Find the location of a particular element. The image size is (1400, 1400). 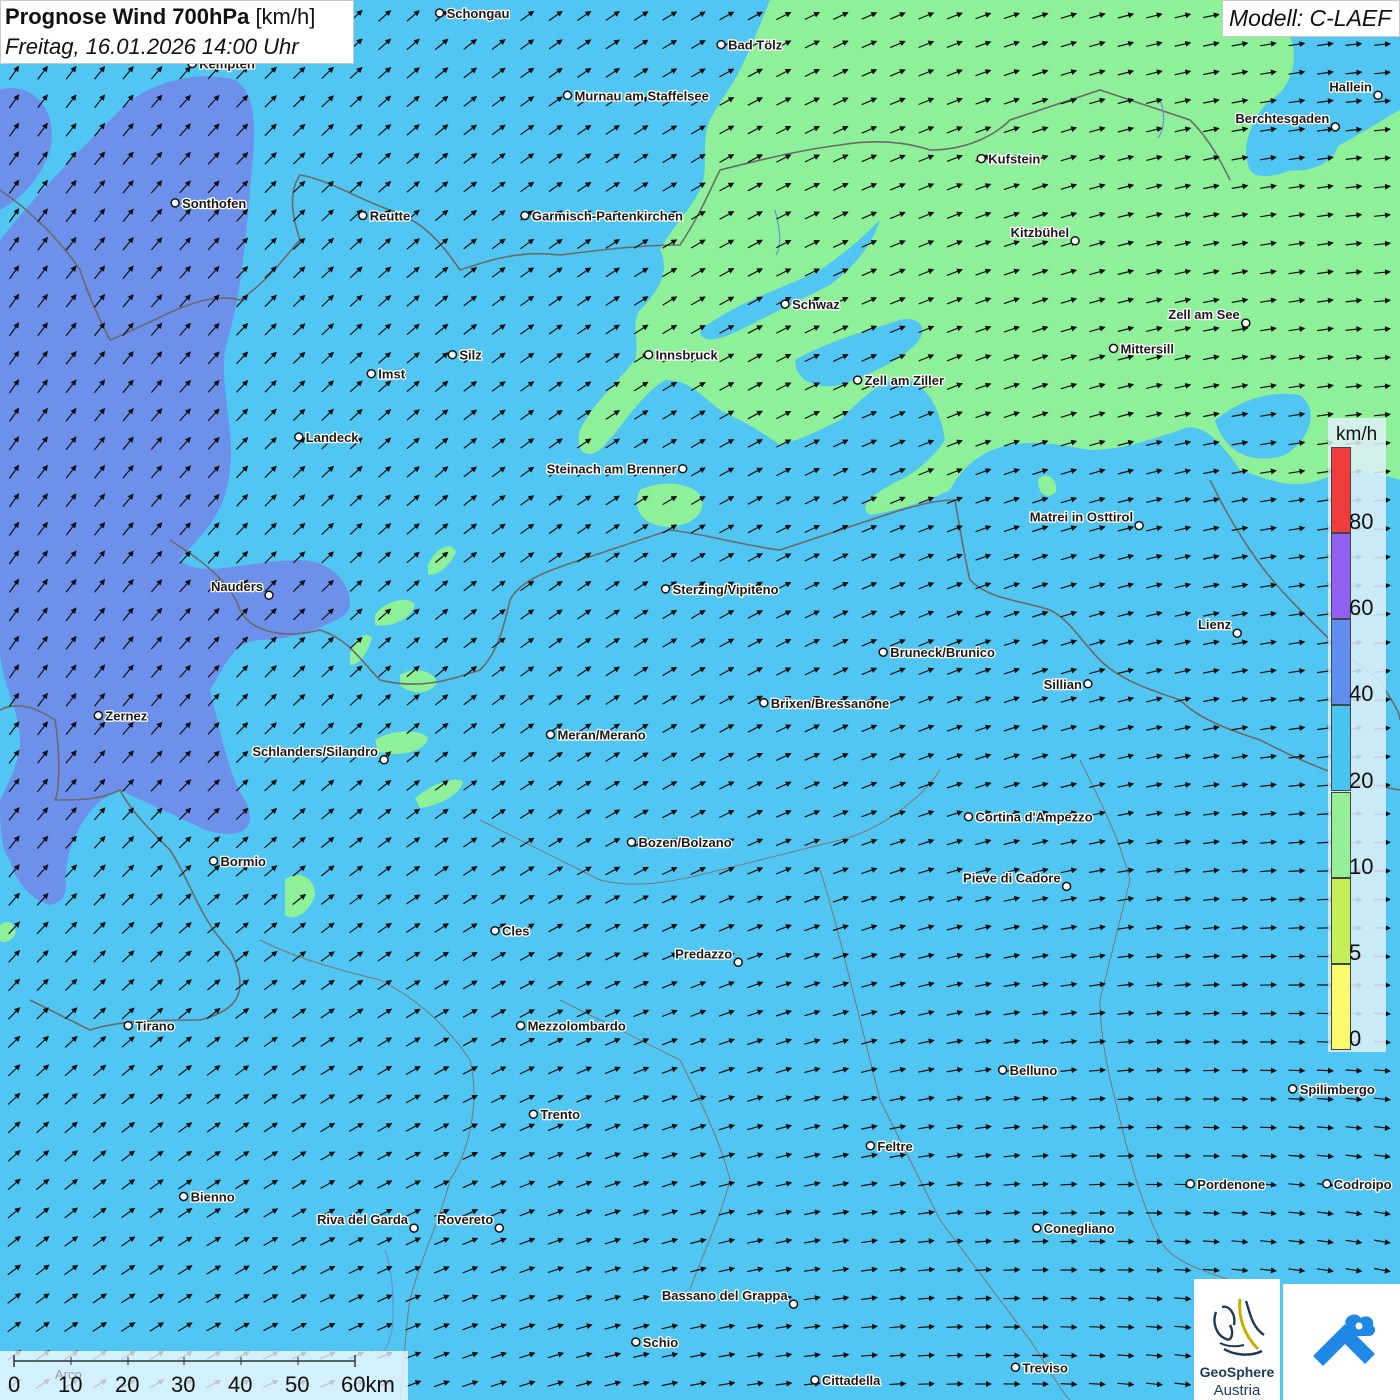

city-label: Garmisch-Partenkirchen is located at coordinates (607, 216).